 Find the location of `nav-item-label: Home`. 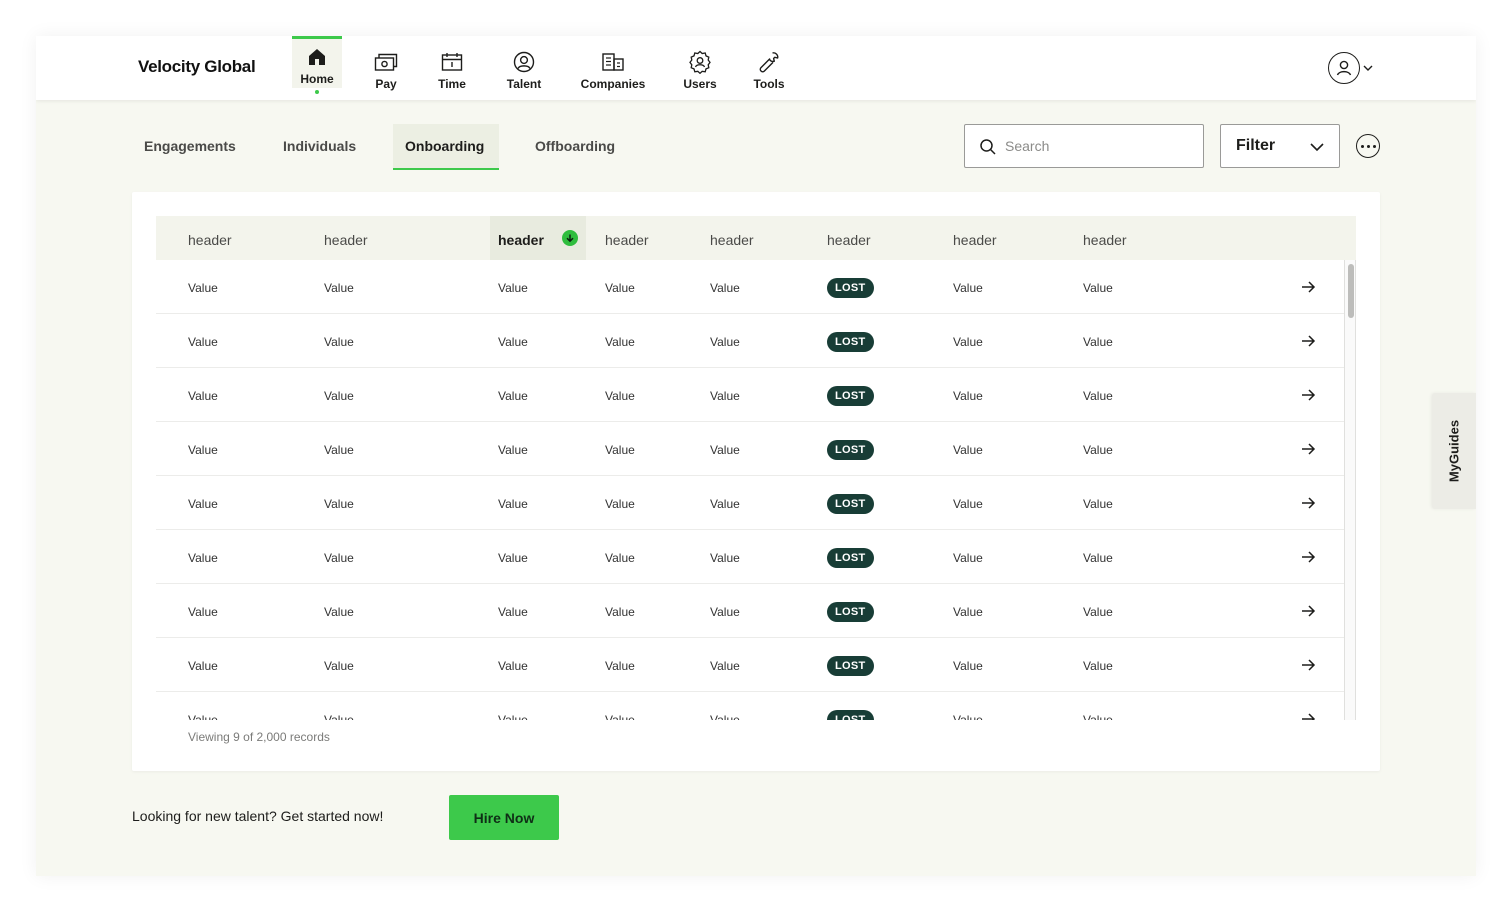

nav-item-label: Home is located at coordinates (317, 79).